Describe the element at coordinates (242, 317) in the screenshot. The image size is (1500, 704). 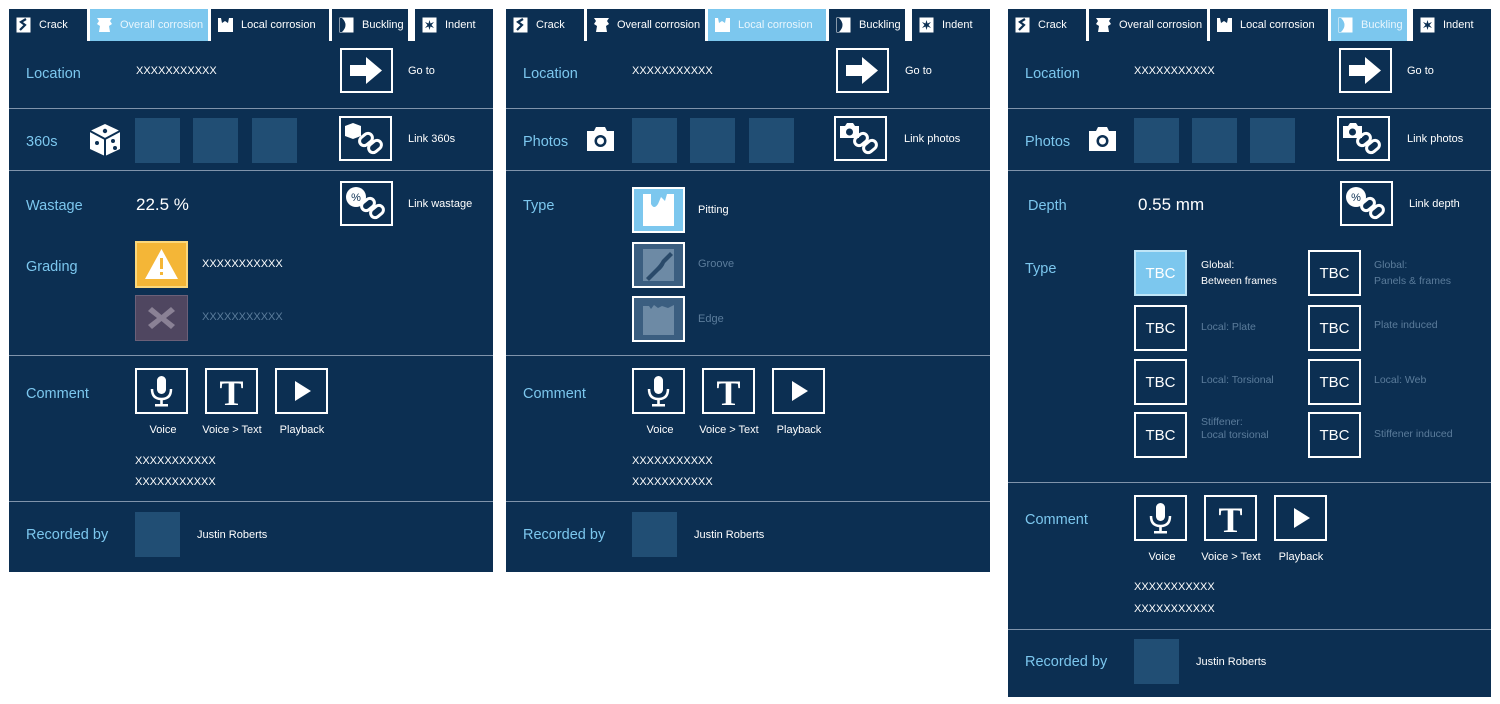
I see `grading-option-label: XXXXXXXXXXX` at that location.